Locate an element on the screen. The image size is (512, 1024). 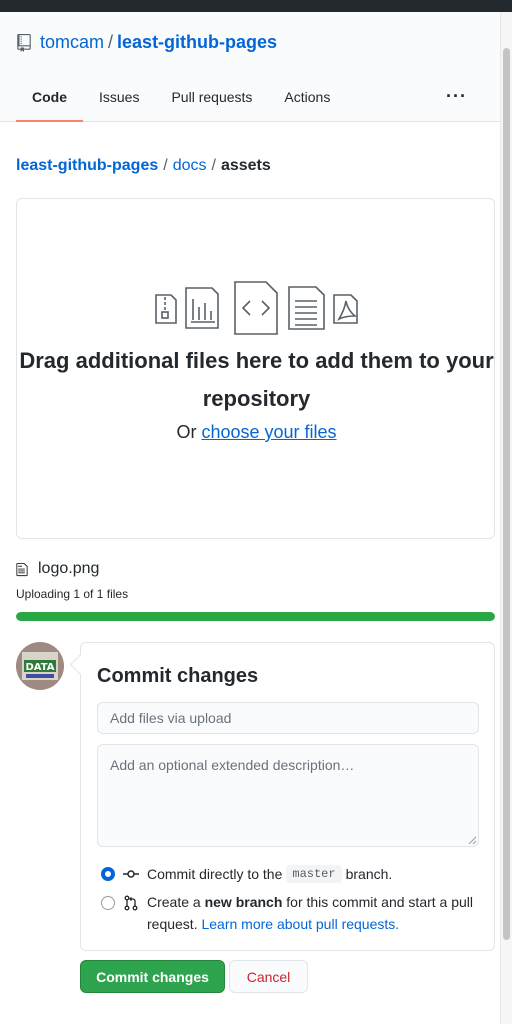
svg-text: DATA is located at coordinates (39, 667).